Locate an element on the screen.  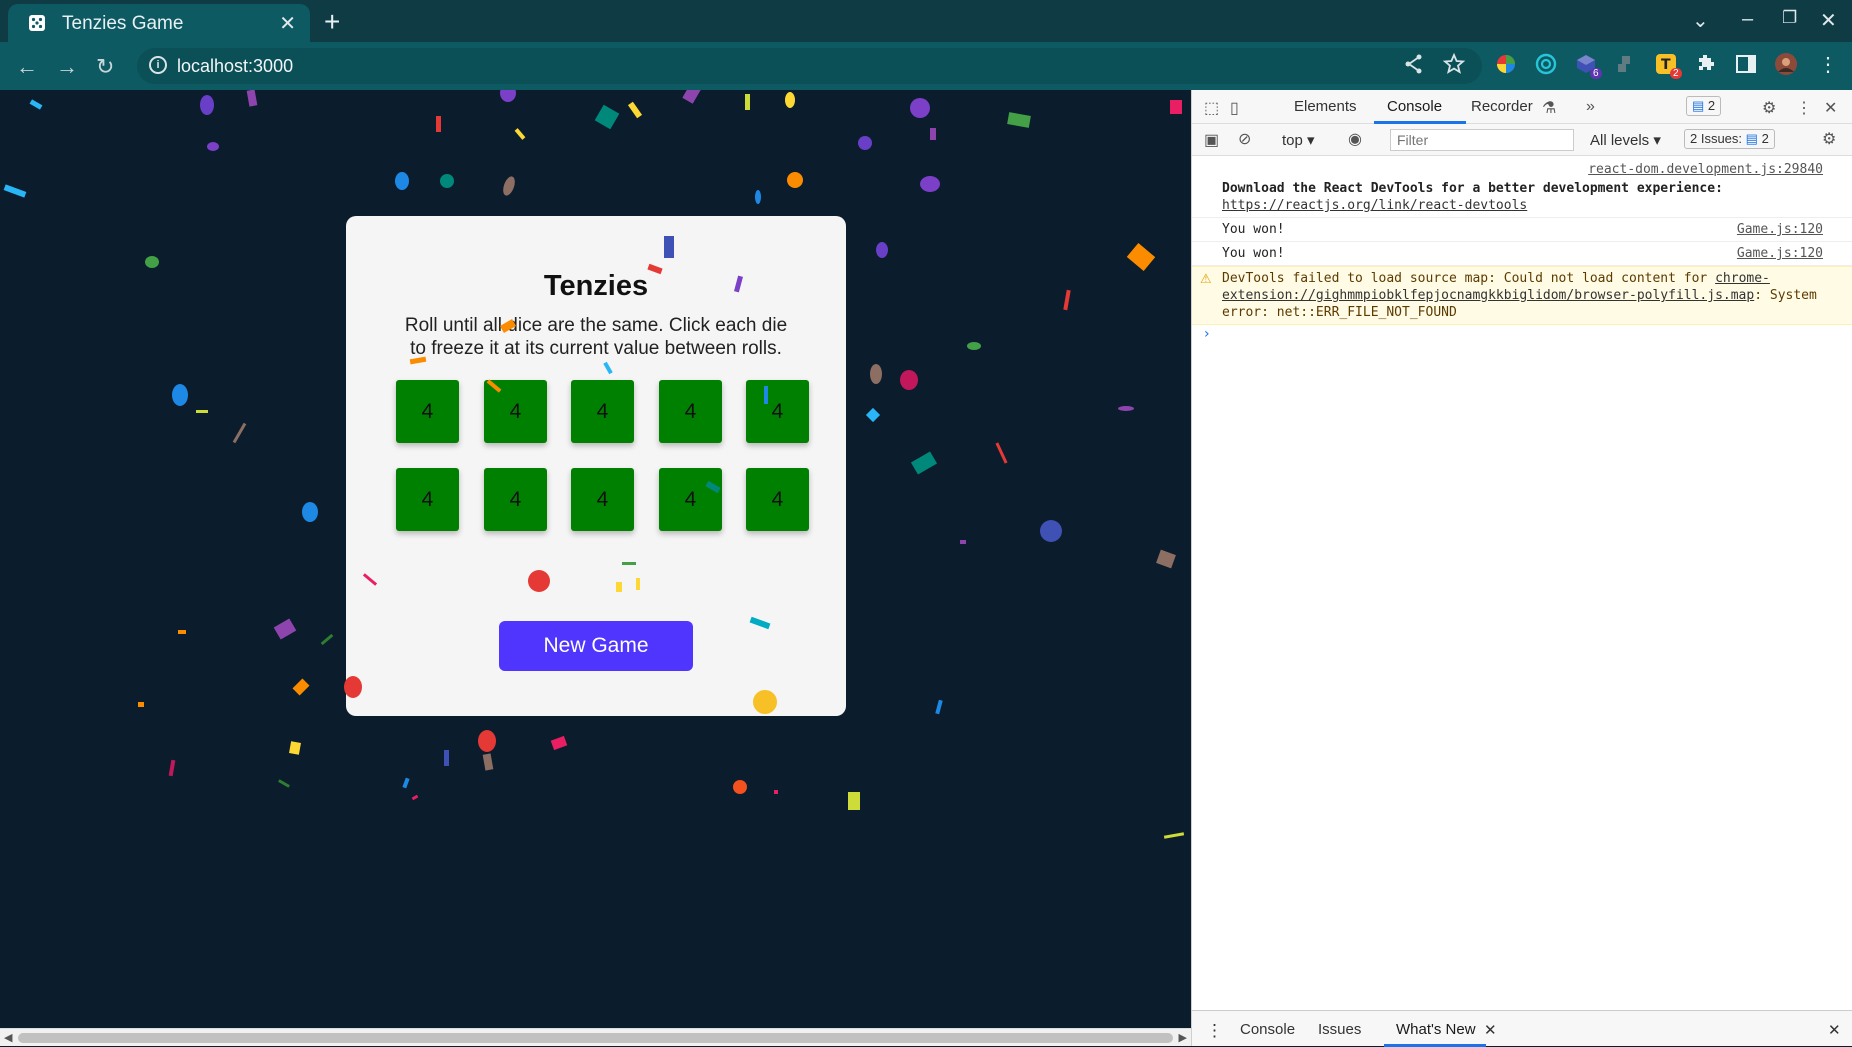
horizontal-scrollbar: ◀ ▶ is located at coordinates (595, 1037).